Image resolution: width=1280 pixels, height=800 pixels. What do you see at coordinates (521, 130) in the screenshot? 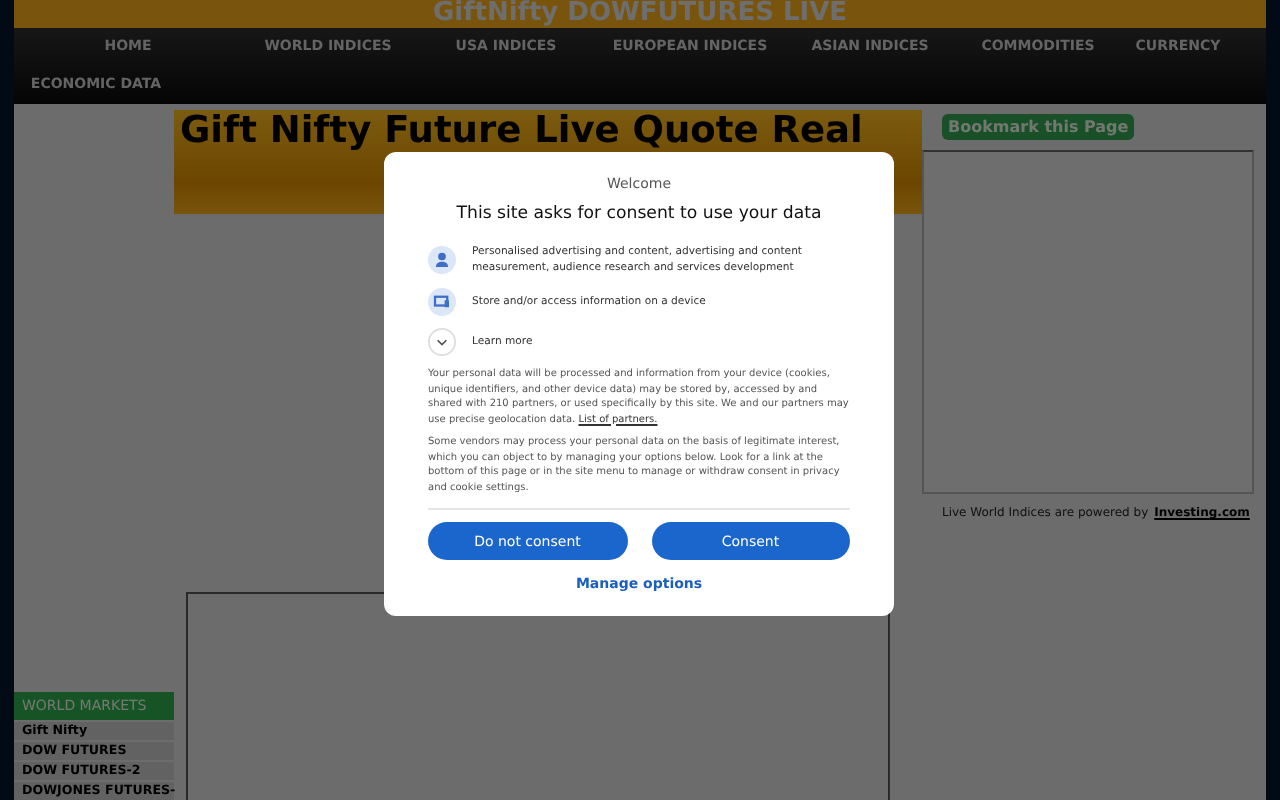
I see `headline: Gift Nifty Future Live Quote Real` at bounding box center [521, 130].